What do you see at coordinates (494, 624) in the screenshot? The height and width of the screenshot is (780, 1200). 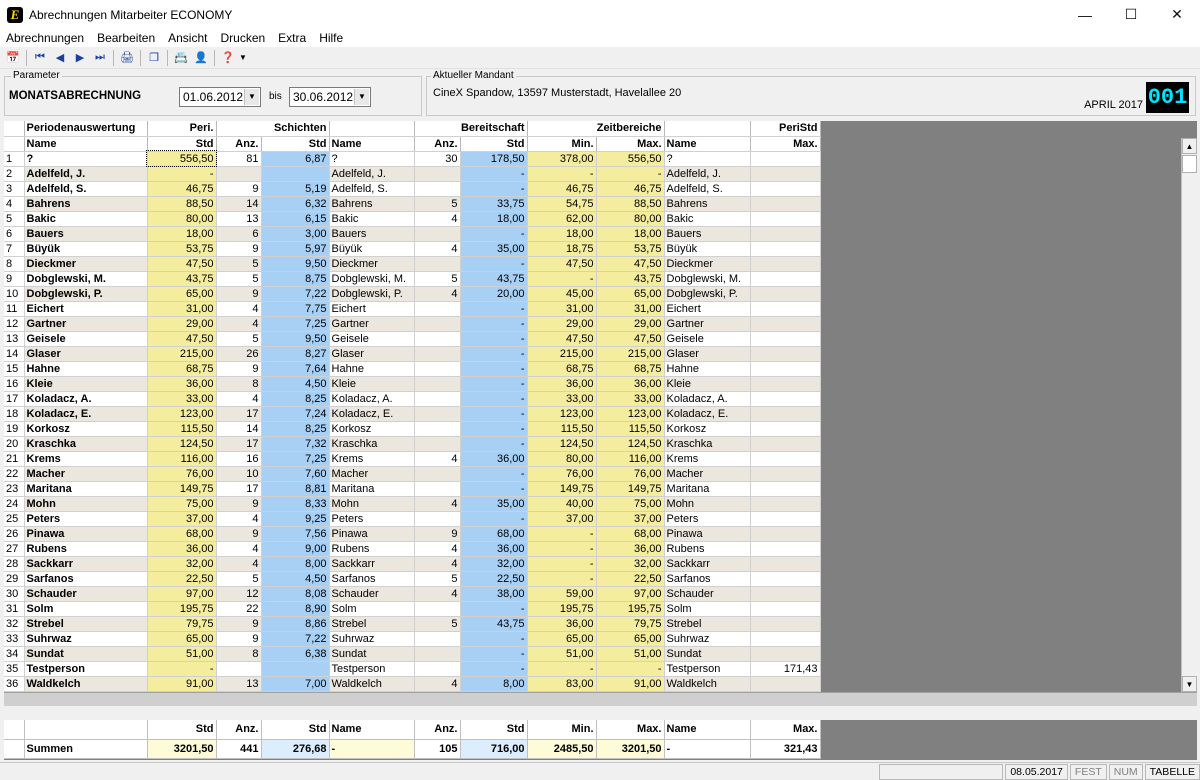 I see `cell-bereitschaft-std: 43,75` at bounding box center [494, 624].